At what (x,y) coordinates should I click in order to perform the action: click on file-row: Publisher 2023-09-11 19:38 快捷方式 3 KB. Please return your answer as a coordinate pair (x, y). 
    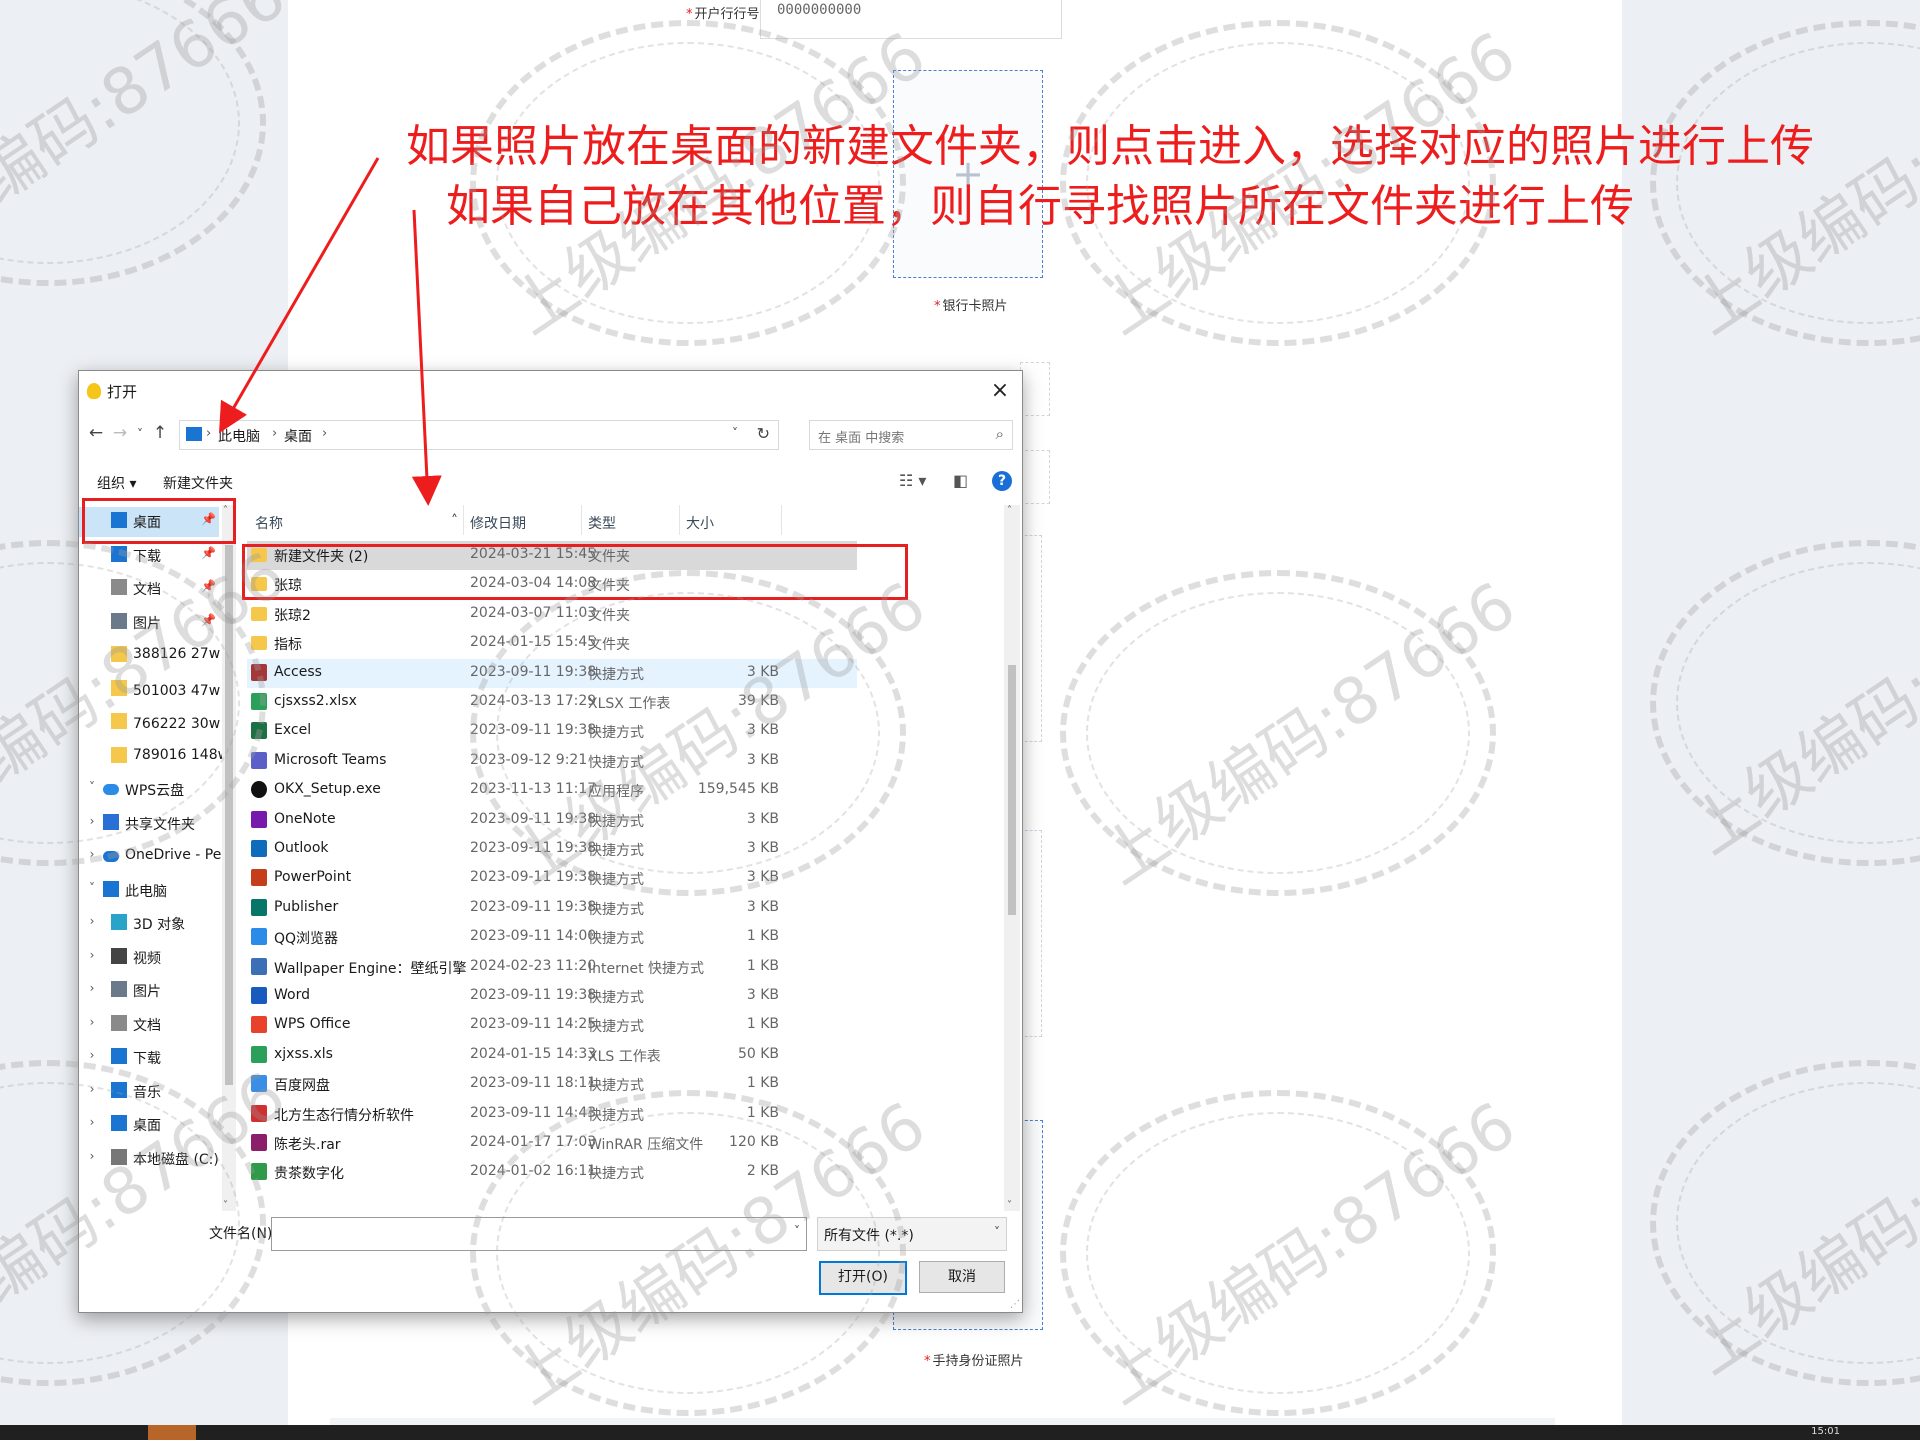
    Looking at the image, I should click on (552, 908).